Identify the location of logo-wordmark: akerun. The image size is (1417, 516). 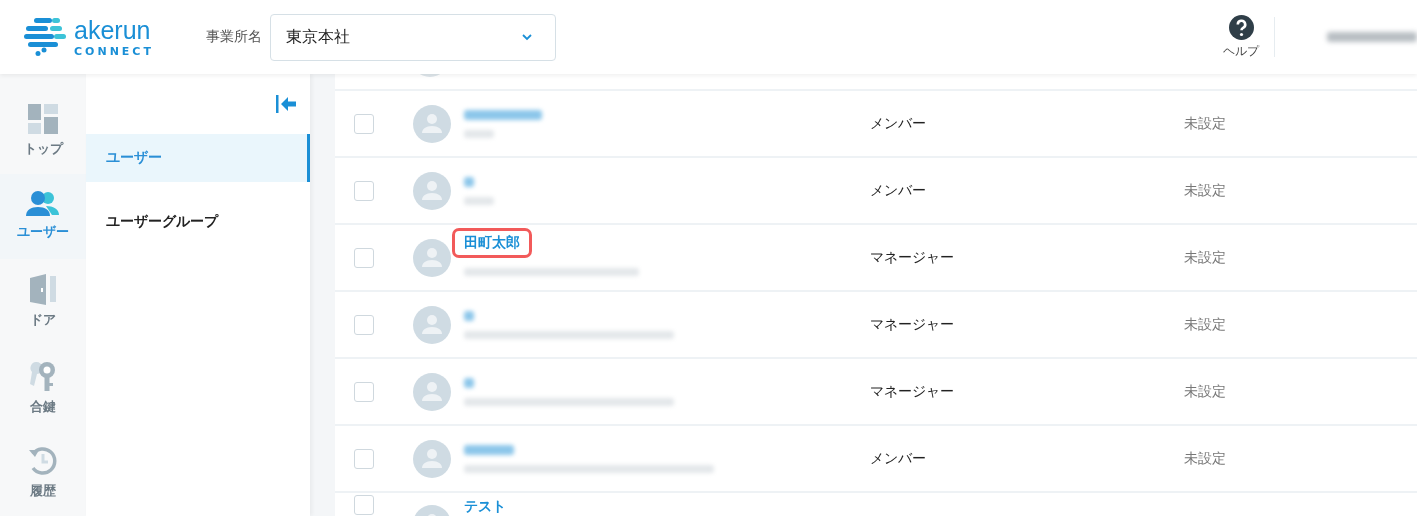
(113, 30).